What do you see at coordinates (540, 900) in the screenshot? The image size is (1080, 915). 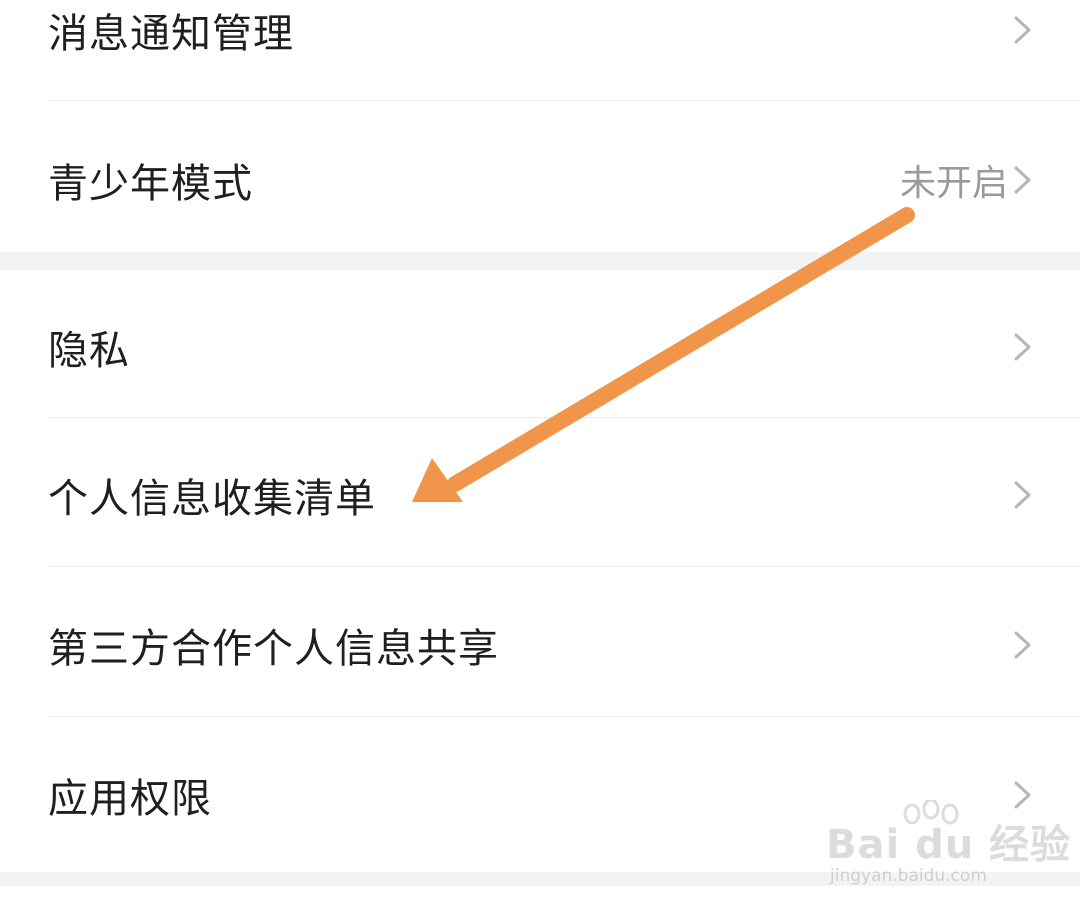 I see `next-group-edge` at bounding box center [540, 900].